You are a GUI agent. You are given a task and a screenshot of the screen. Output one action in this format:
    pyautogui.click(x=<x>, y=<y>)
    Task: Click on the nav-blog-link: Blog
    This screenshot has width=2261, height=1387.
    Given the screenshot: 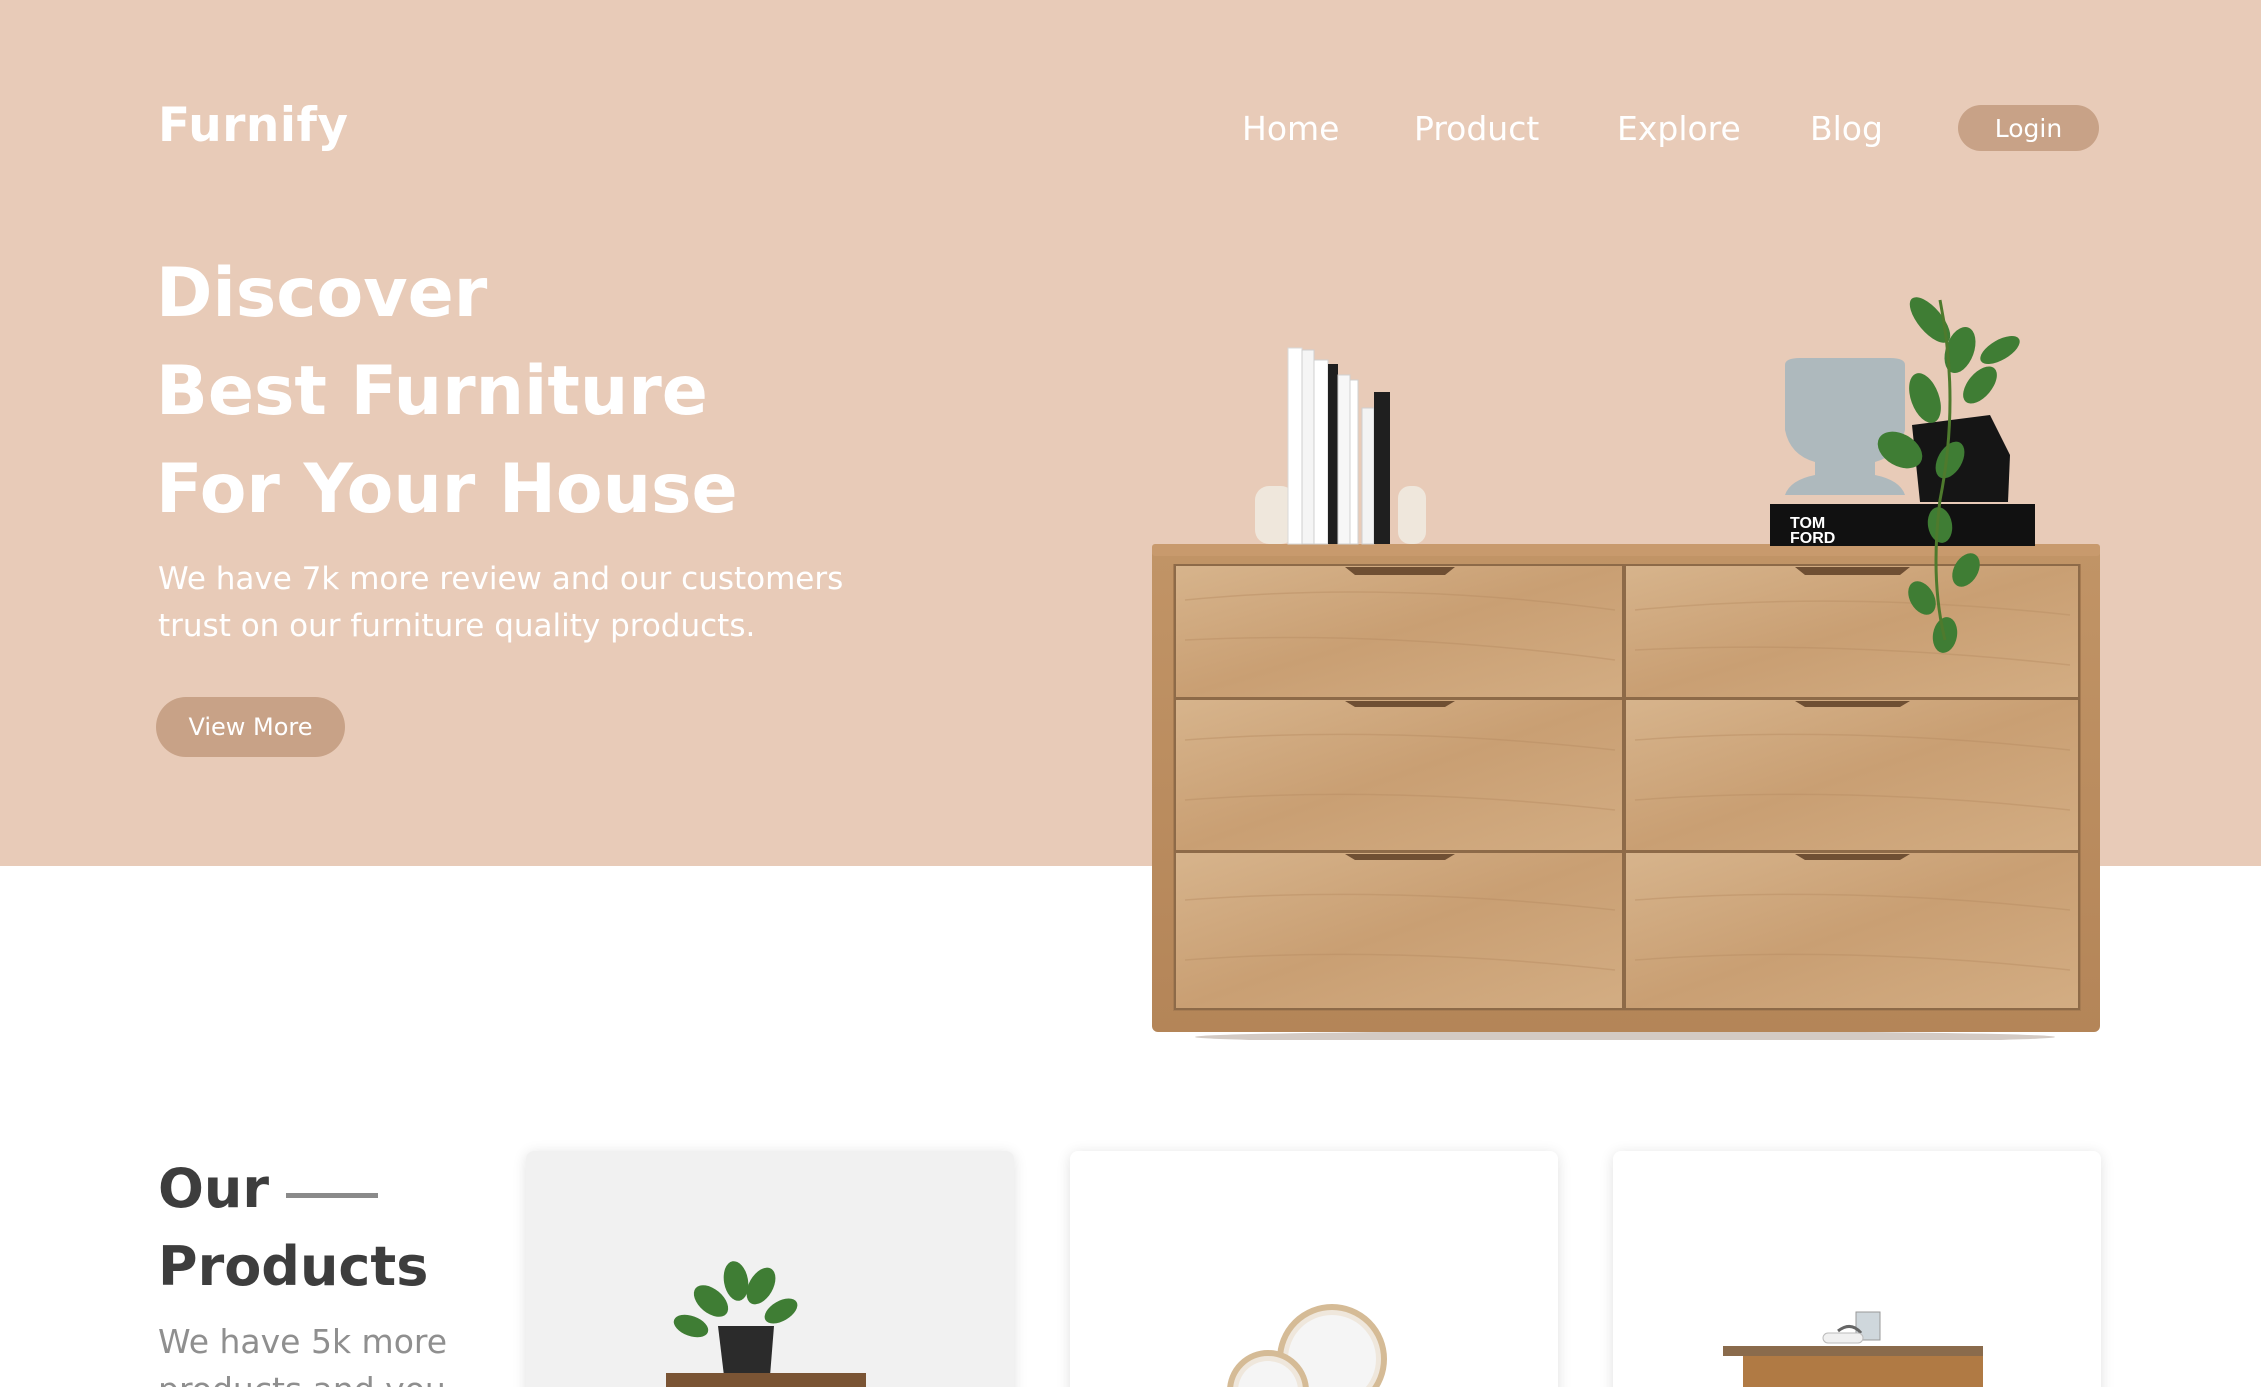 What is the action you would take?
    pyautogui.click(x=1846, y=128)
    